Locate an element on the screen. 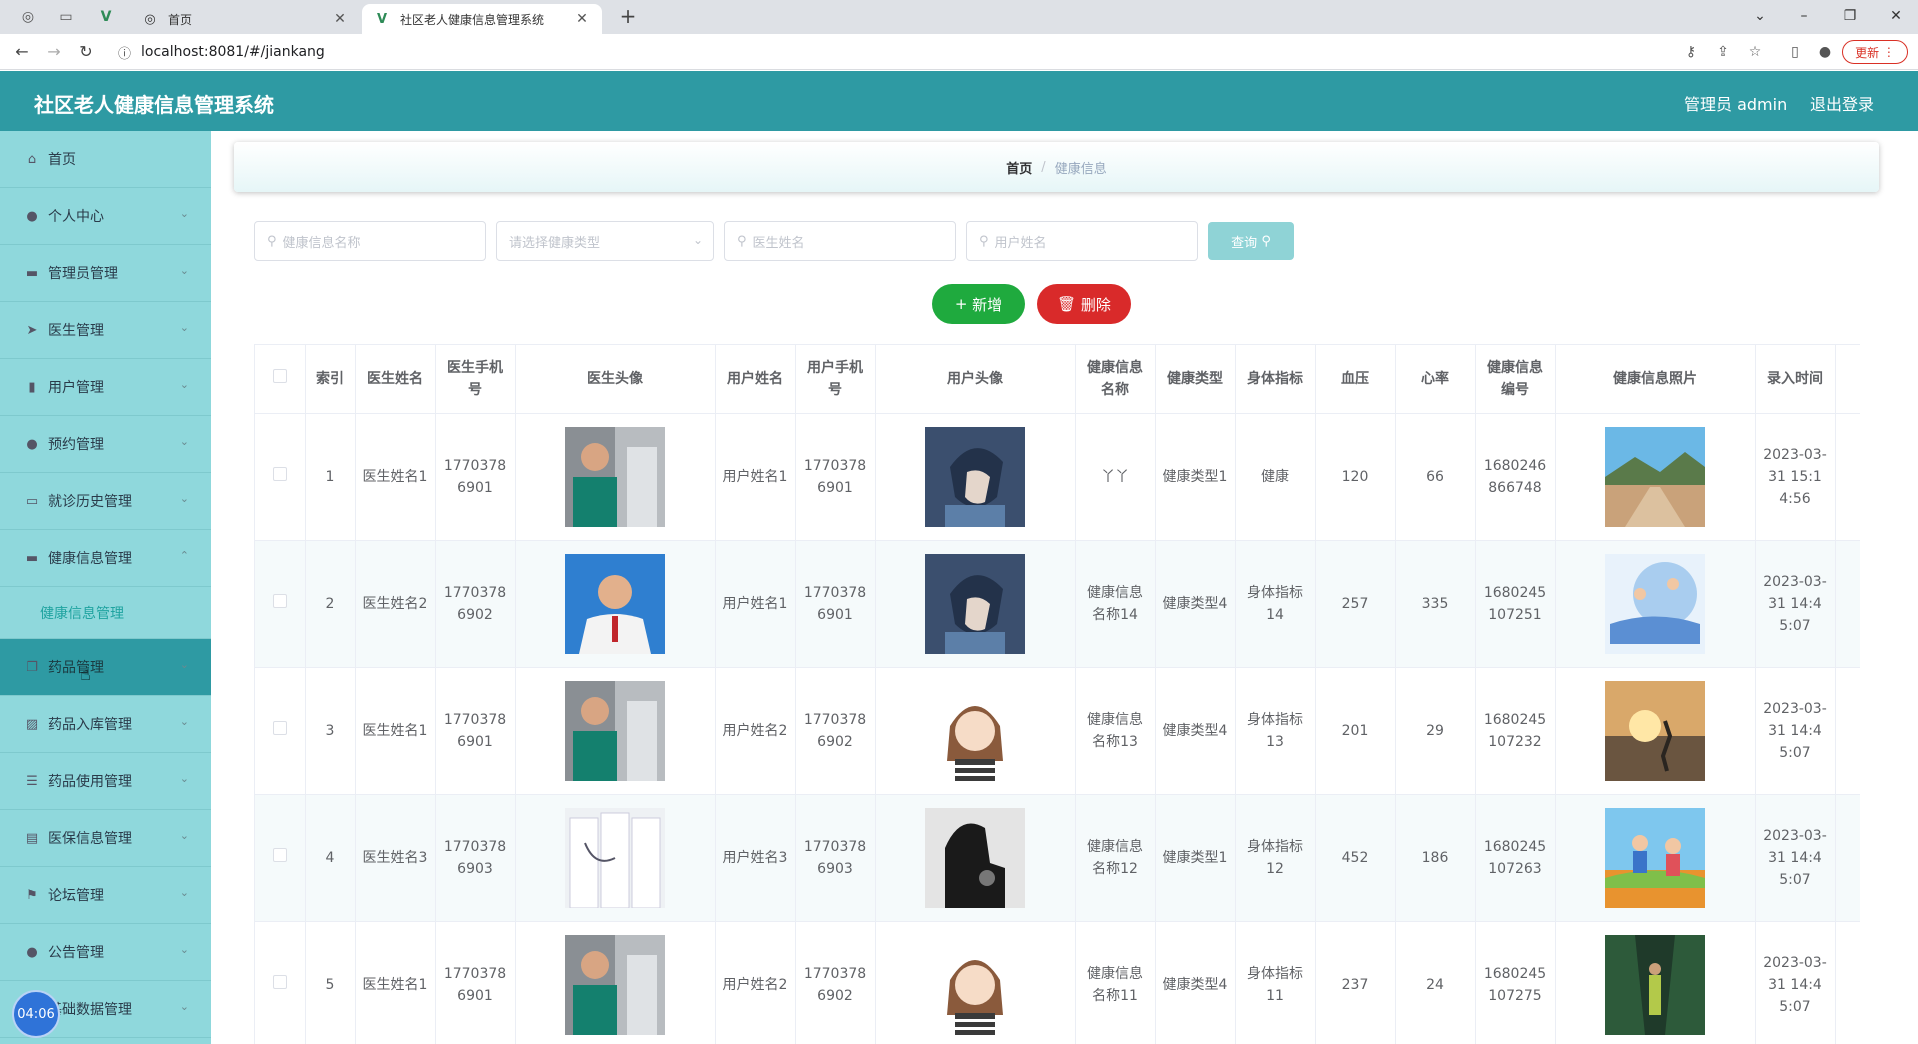 Image resolution: width=1918 pixels, height=1044 pixels. cell-info-name: 健康信息名称11 is located at coordinates (1115, 982).